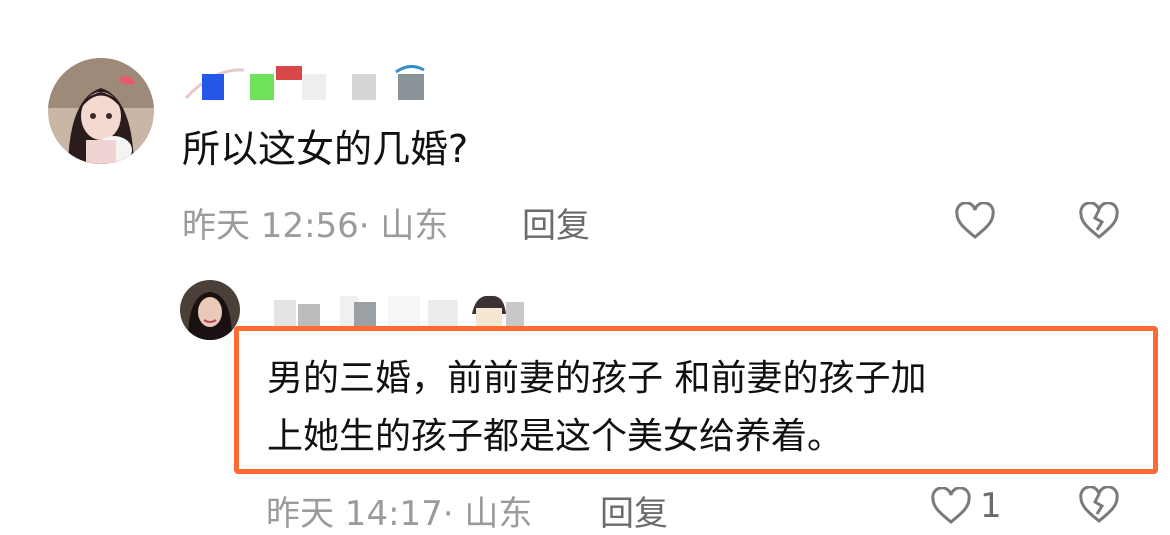 This screenshot has height=535, width=1170. I want to click on reply-text-line-1: 男的三婚，前前妻的孩子 和前妻的孩子加, so click(597, 378).